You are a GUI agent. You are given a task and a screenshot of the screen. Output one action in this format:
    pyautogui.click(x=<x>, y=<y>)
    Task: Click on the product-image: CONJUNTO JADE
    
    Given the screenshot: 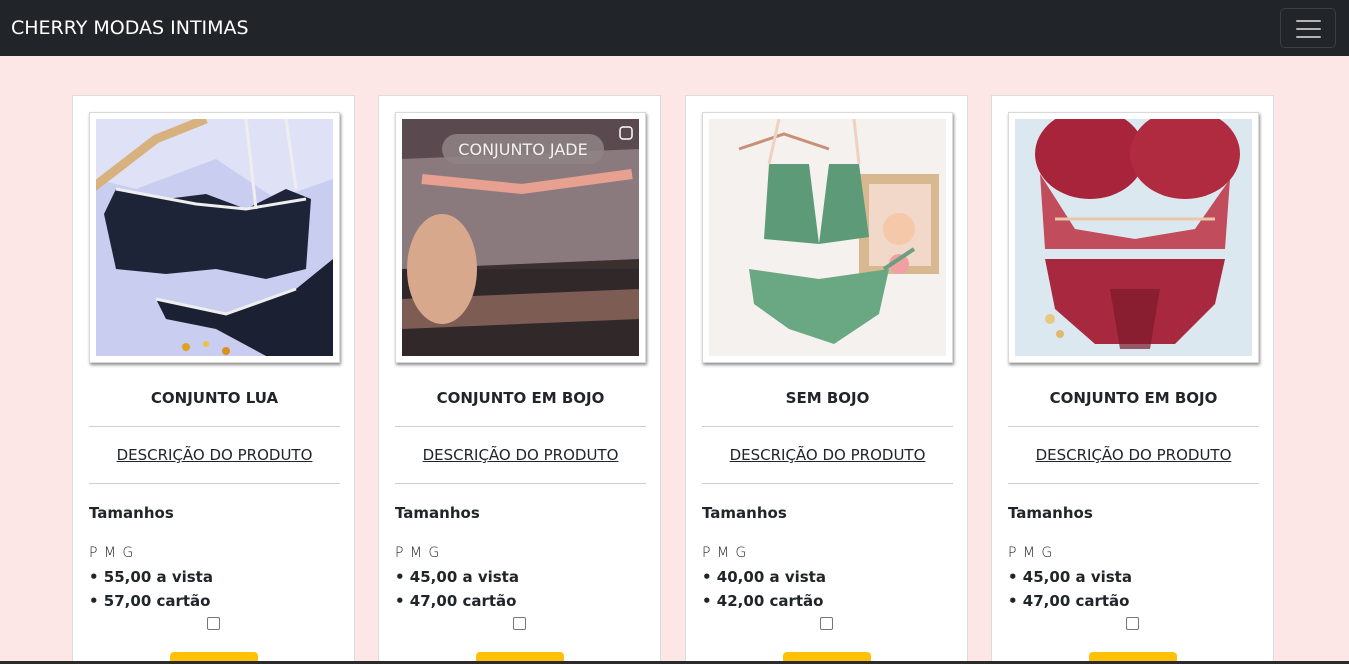 What is the action you would take?
    pyautogui.click(x=520, y=237)
    